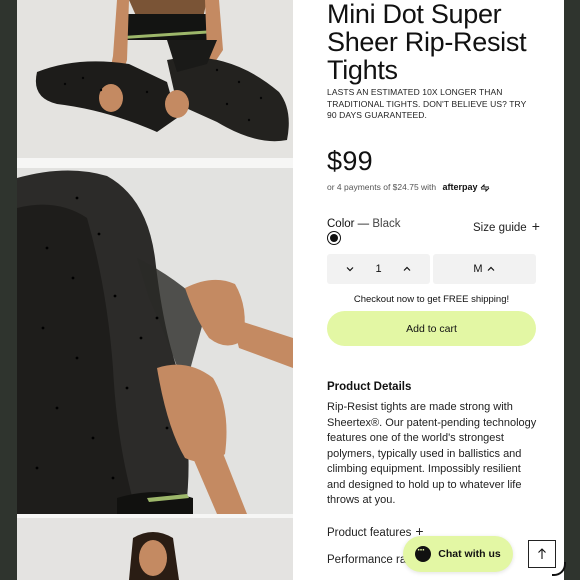  What do you see at coordinates (485, 187) in the screenshot?
I see `afterpay-arrows-icon` at bounding box center [485, 187].